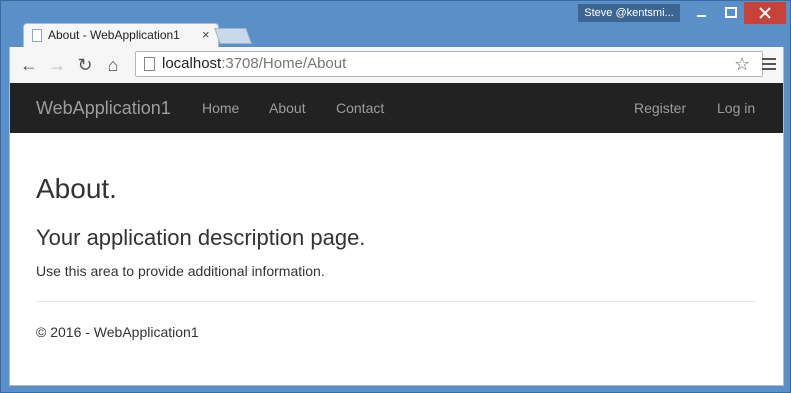  I want to click on home-icon: ⌂, so click(113, 65).